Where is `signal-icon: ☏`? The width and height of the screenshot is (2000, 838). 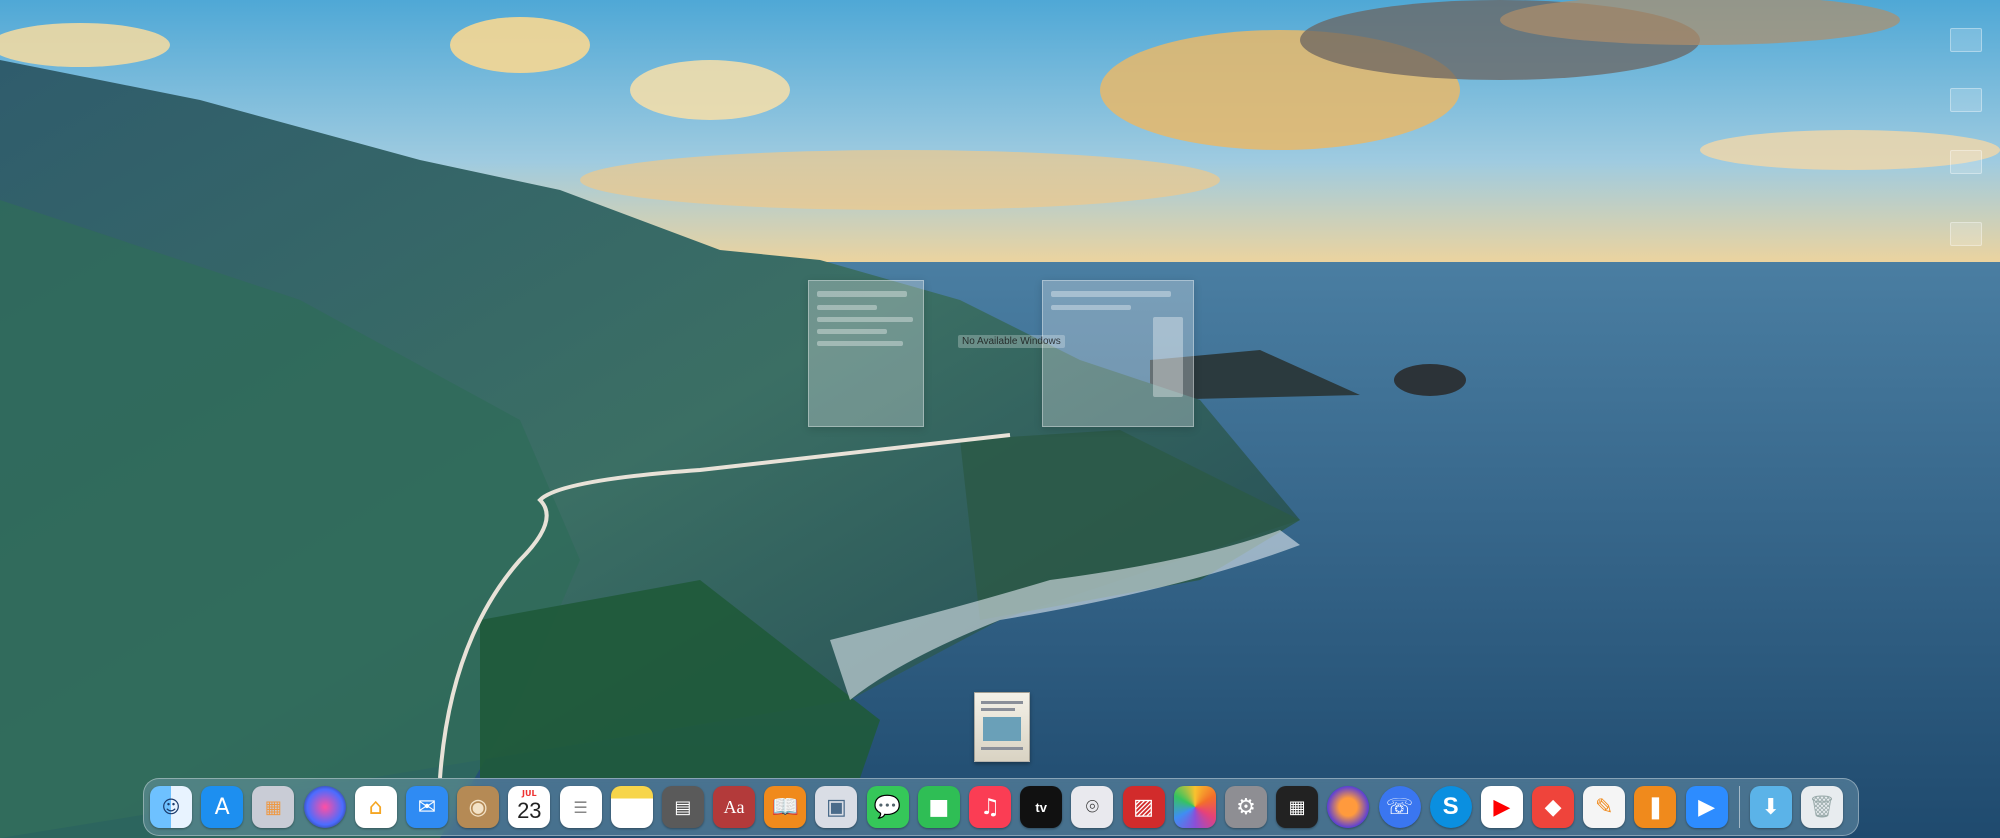
signal-icon: ☏ is located at coordinates (1399, 807).